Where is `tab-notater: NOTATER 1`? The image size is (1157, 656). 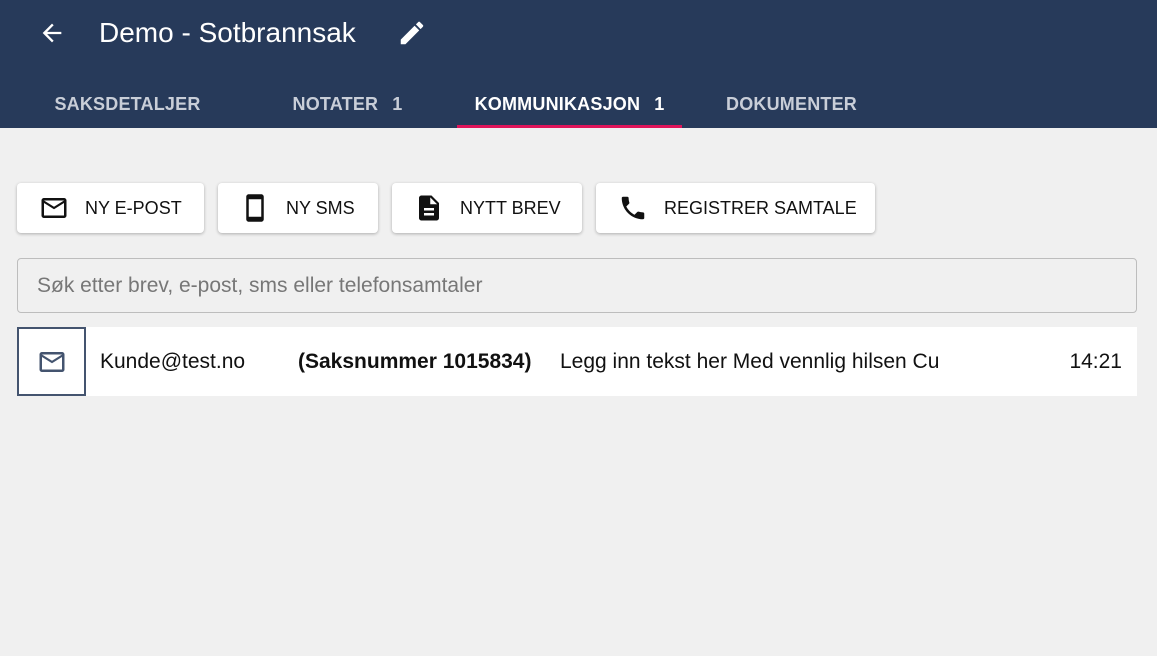 tab-notater: NOTATER 1 is located at coordinates (347, 104).